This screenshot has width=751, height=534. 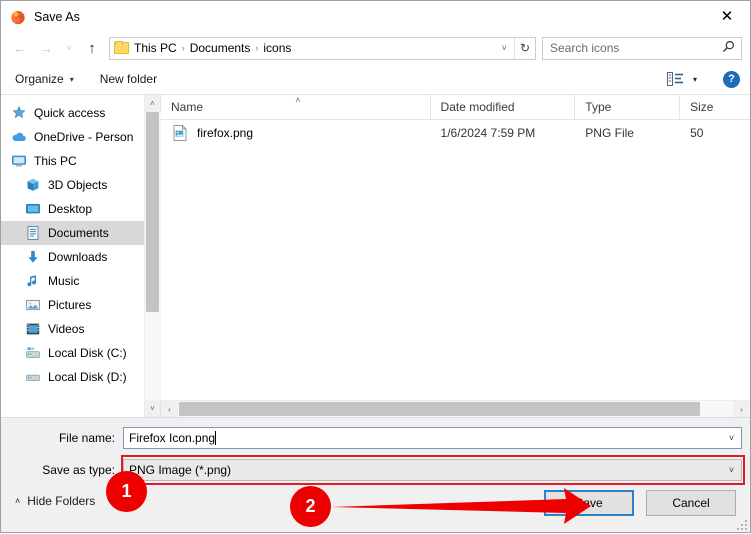 What do you see at coordinates (691, 503) in the screenshot?
I see `cancel-button: Cancel` at bounding box center [691, 503].